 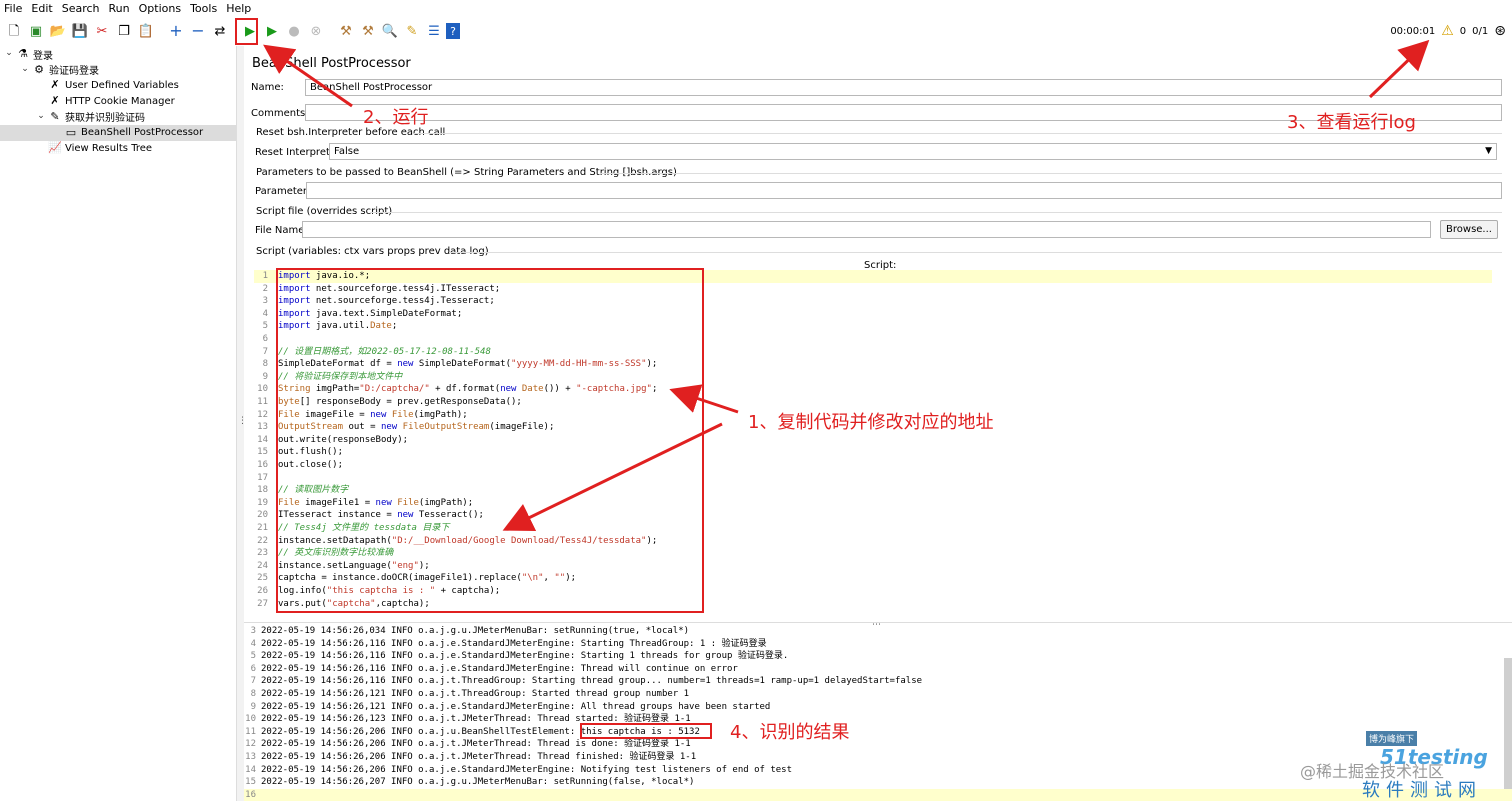 I want to click on line-number: 12, so click(x=262, y=414).